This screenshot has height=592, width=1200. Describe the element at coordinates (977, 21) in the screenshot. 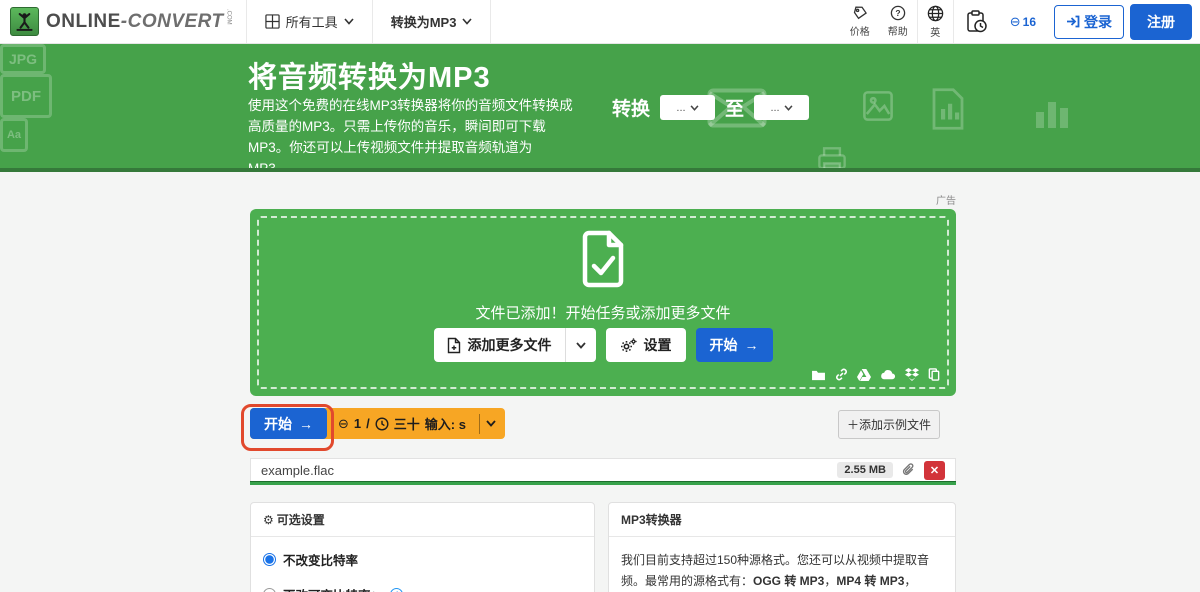

I see `nav-history` at that location.